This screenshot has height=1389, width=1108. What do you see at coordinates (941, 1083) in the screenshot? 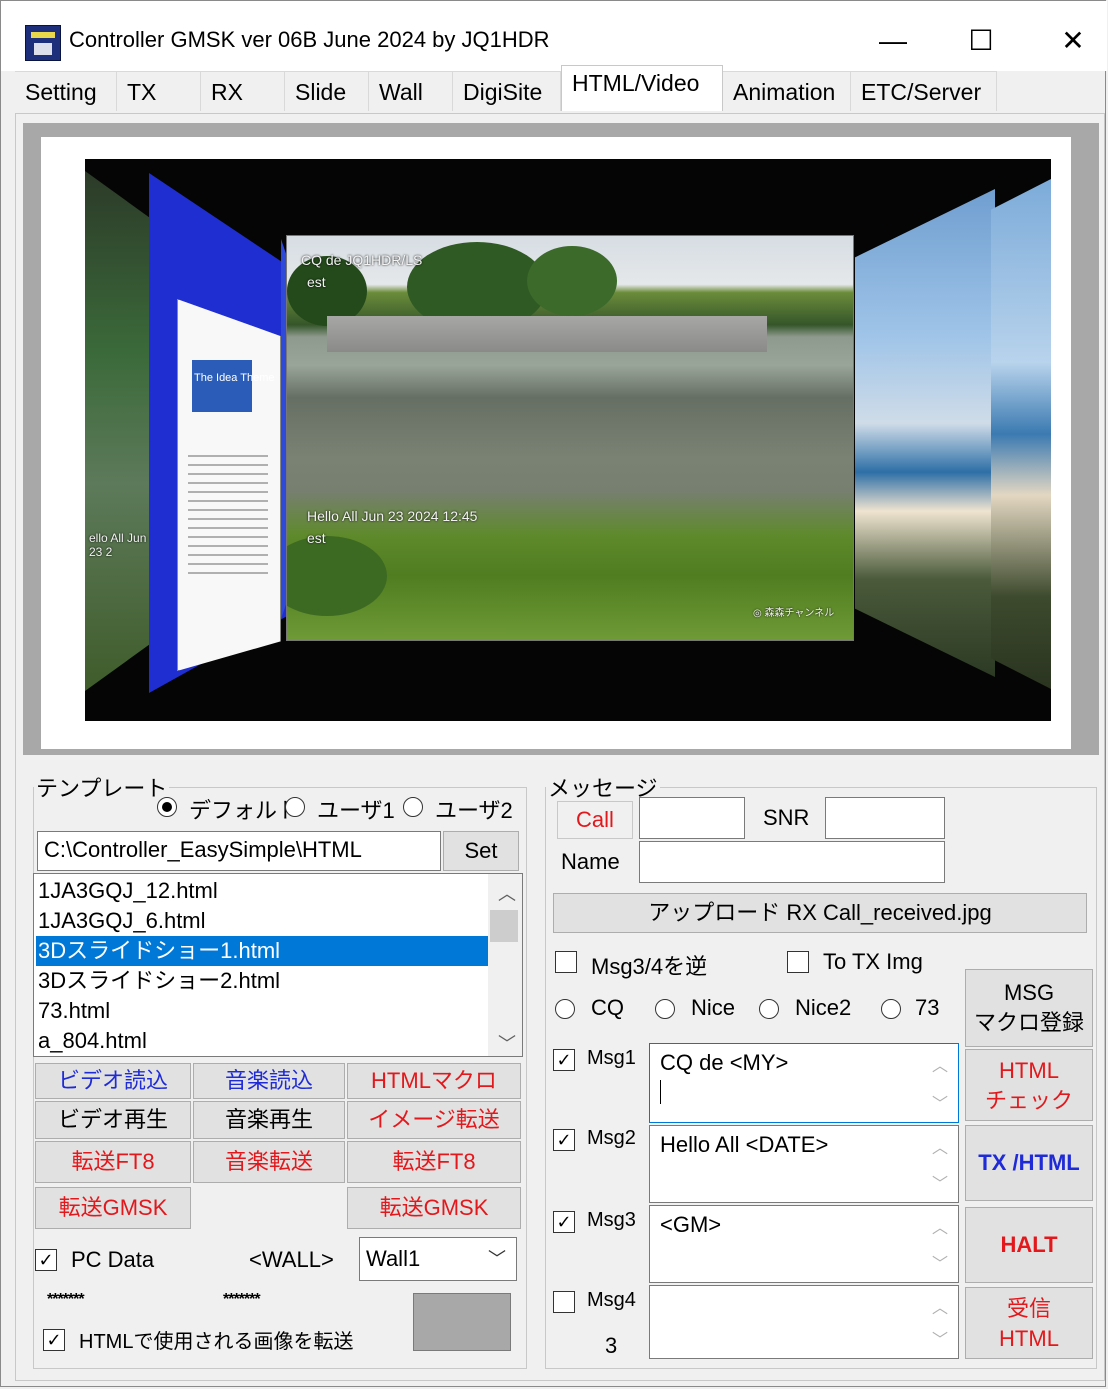
I see `msg1-scrollbar: ︿ ﹀` at bounding box center [941, 1083].